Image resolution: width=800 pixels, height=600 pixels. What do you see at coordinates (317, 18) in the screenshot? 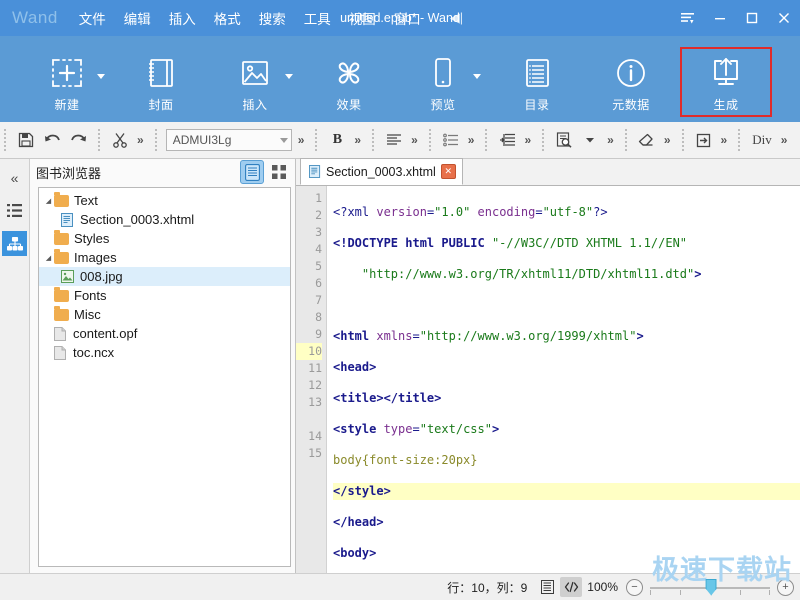
I see `menu-item-tools: 工具` at bounding box center [317, 18].